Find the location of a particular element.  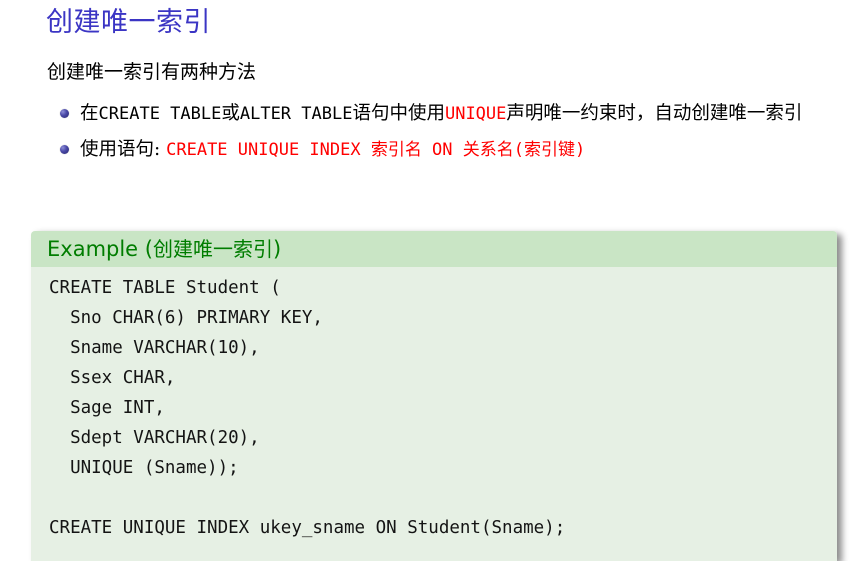

example-block-header: Example (创建唯一索引) is located at coordinates (434, 249).